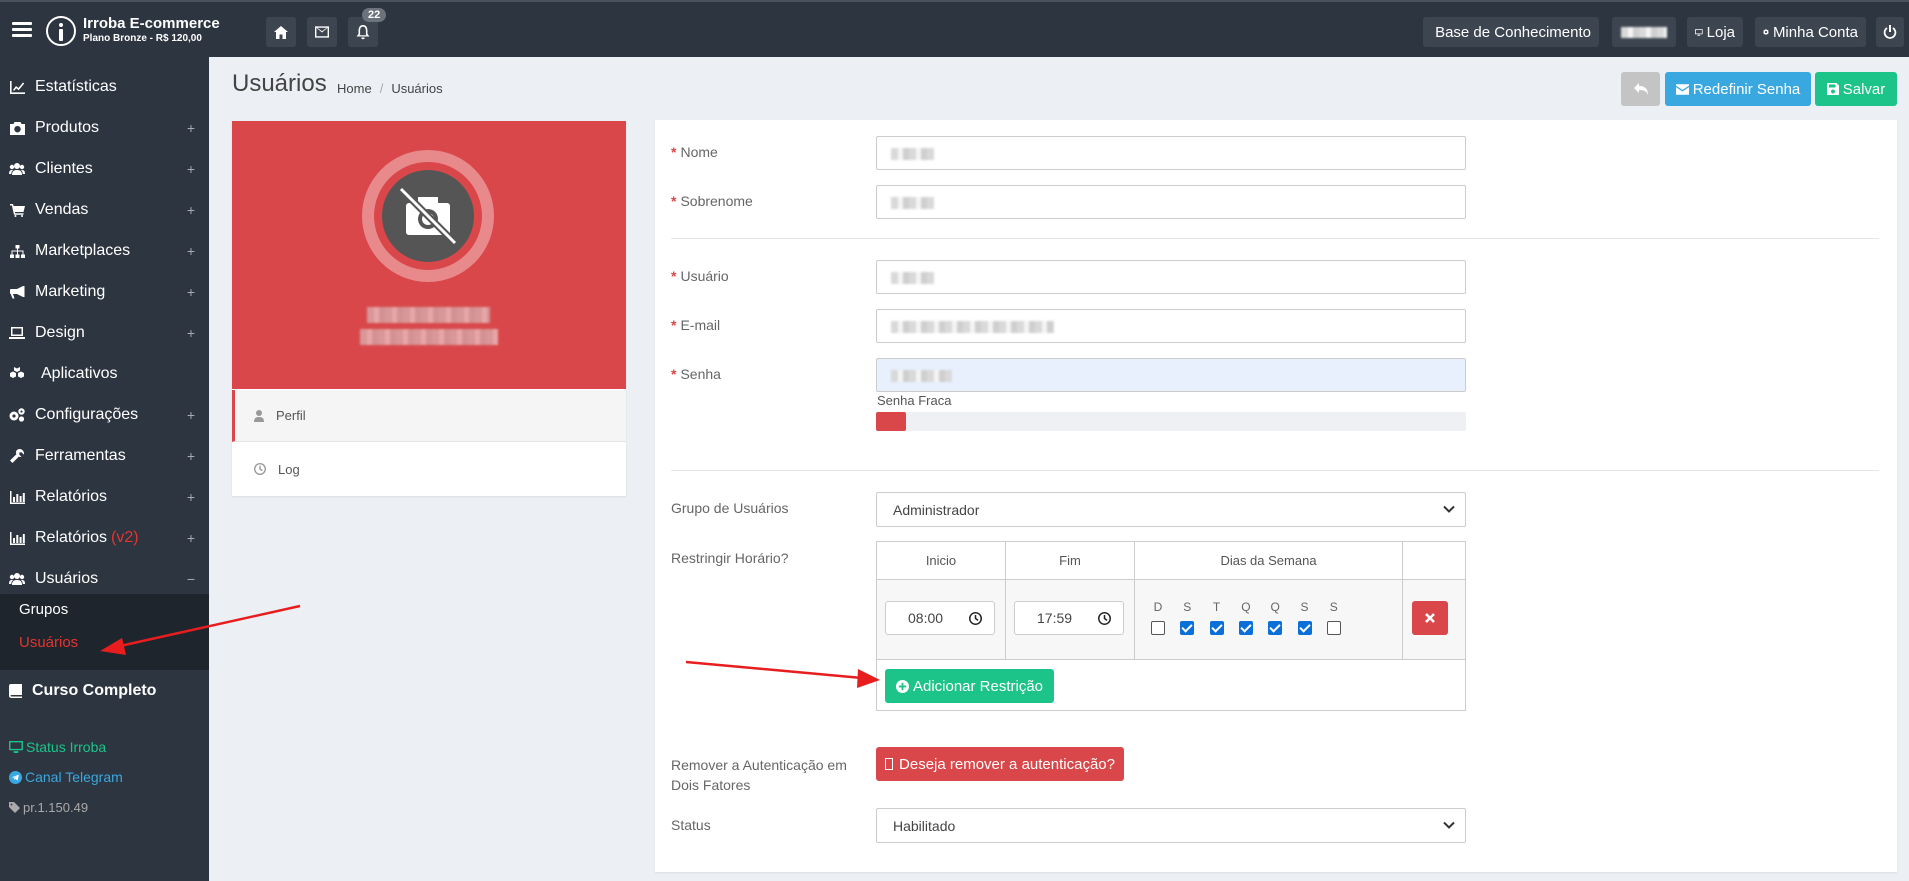 This screenshot has width=1909, height=881. Describe the element at coordinates (1171, 153) in the screenshot. I see `name-input` at that location.